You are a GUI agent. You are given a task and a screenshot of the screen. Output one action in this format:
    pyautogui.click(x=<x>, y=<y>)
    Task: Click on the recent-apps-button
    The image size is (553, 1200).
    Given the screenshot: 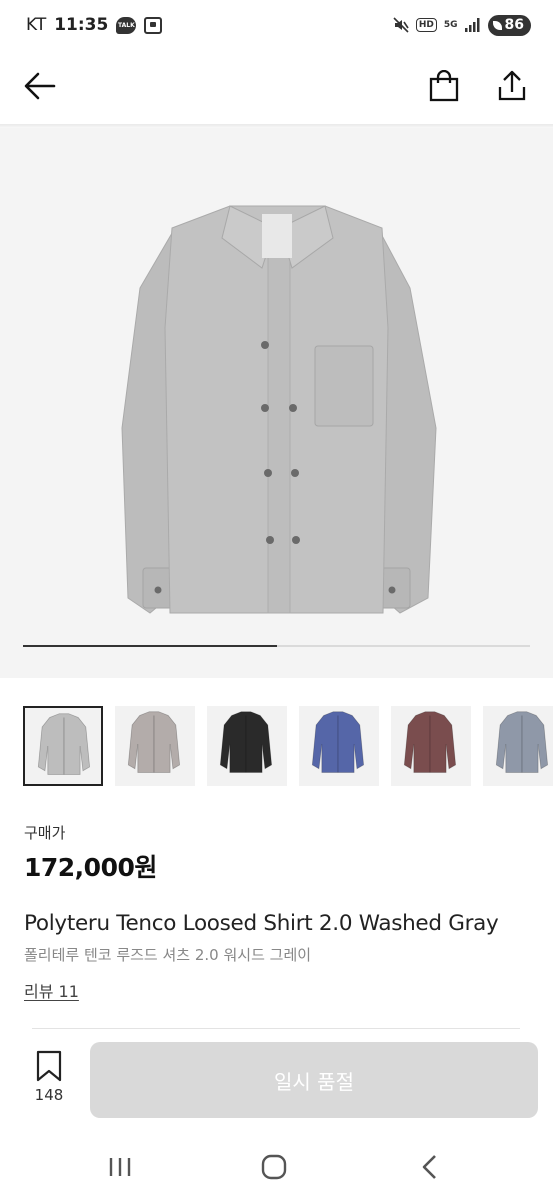 What is the action you would take?
    pyautogui.click(x=120, y=1167)
    